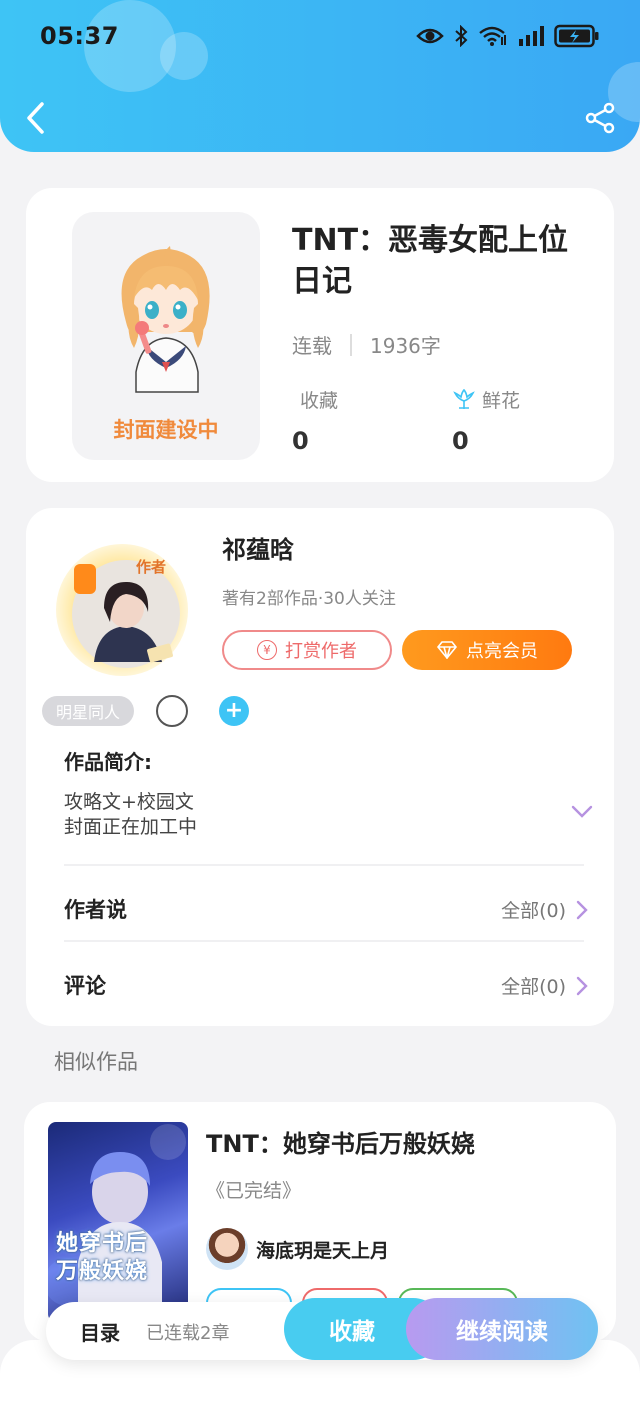 Image resolution: width=640 pixels, height=1406 pixels. Describe the element at coordinates (405, 346) in the screenshot. I see `book-word-count: 1936字` at that location.